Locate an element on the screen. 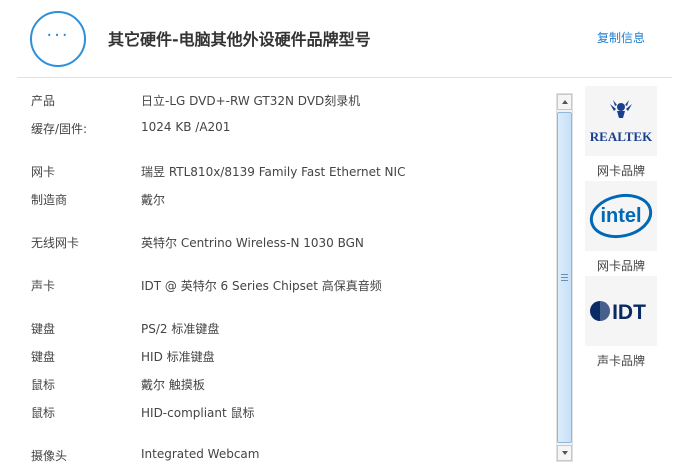 The width and height of the screenshot is (700, 464). item-label: 声卡 is located at coordinates (43, 286).